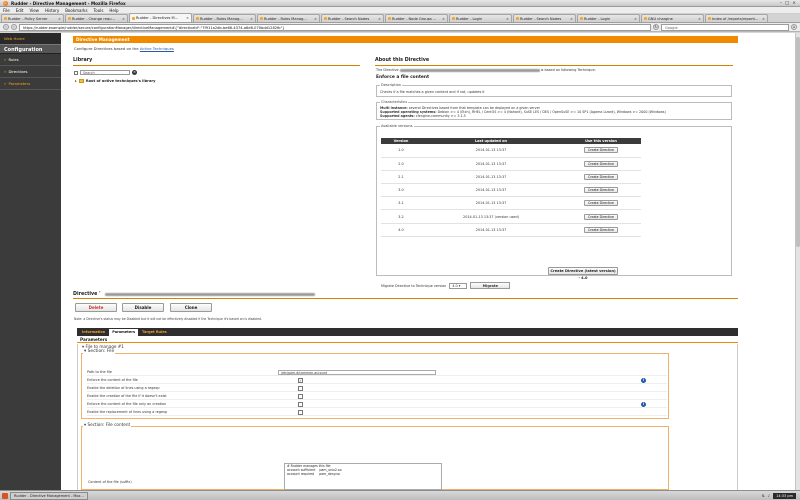  I want to click on volume-icon: ♪, so click(769, 496).